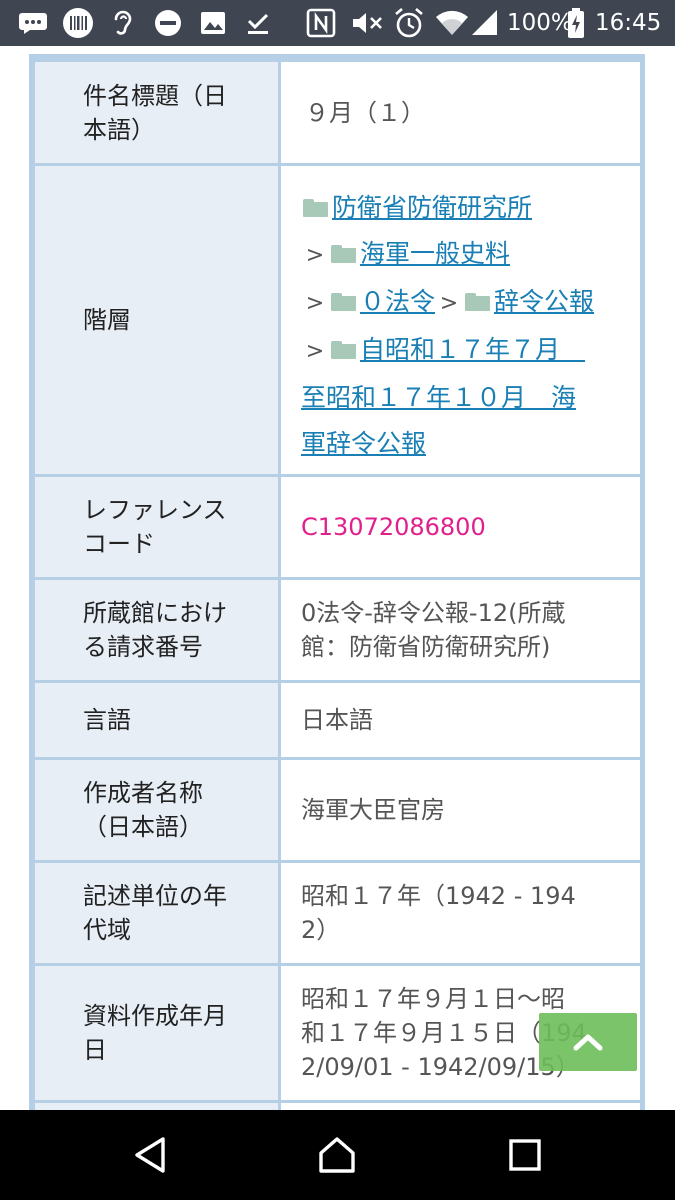  What do you see at coordinates (107, 720) in the screenshot?
I see `row-label: 言語` at bounding box center [107, 720].